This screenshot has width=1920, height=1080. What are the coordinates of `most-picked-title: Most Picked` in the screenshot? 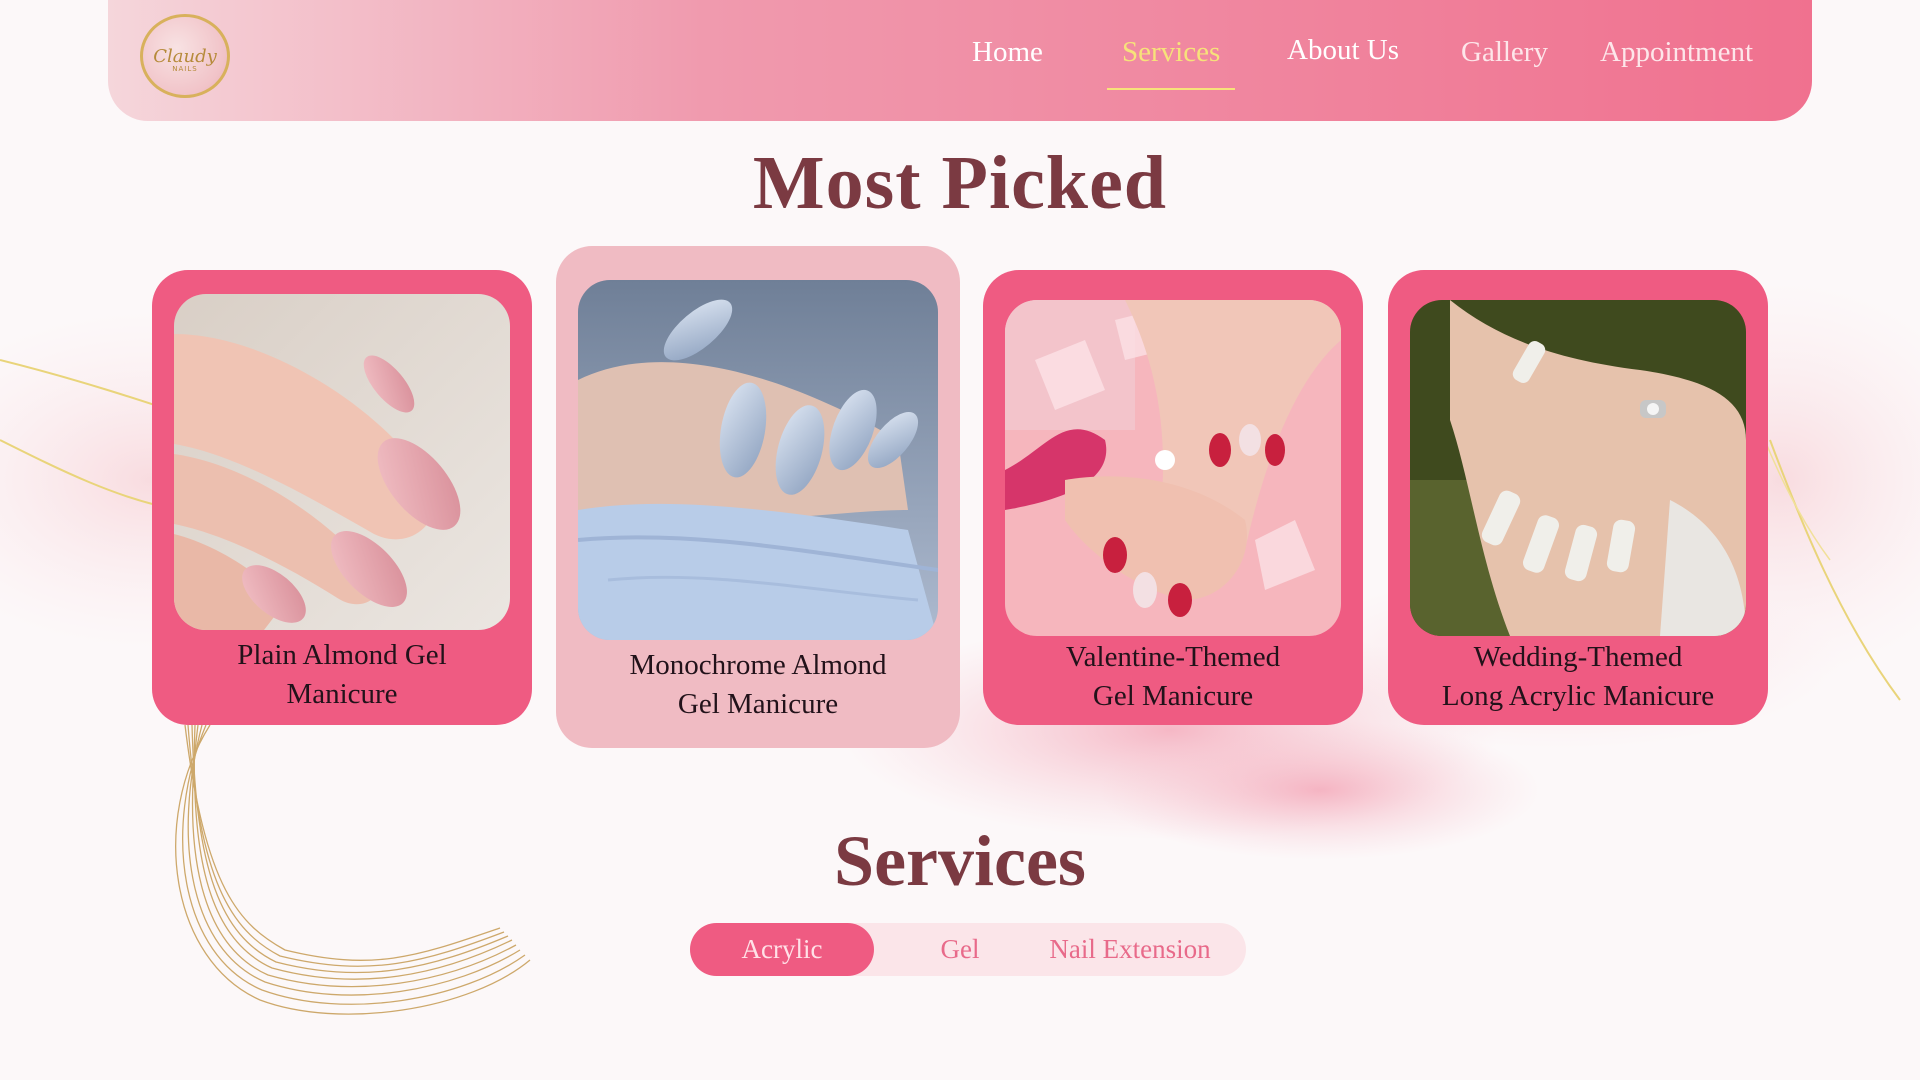 It's located at (960, 183).